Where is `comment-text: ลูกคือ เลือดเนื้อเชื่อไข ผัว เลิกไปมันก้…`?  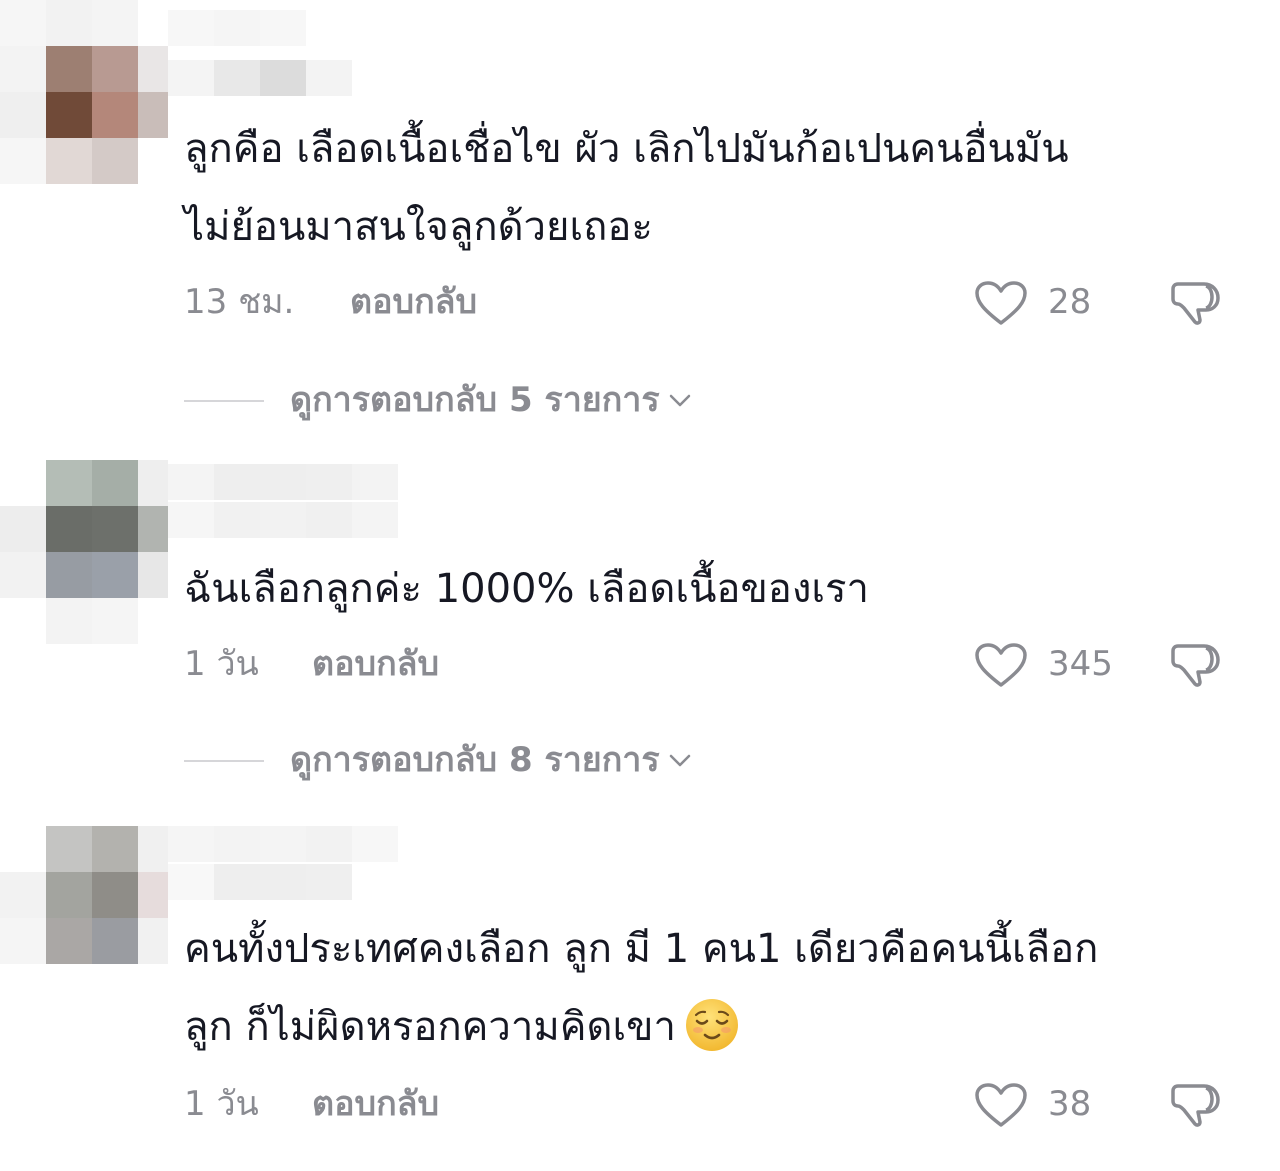
comment-text: ลูกคือ เลือดเนื้อเชื่อไข ผัว เลิกไปมันก้… is located at coordinates (626, 188).